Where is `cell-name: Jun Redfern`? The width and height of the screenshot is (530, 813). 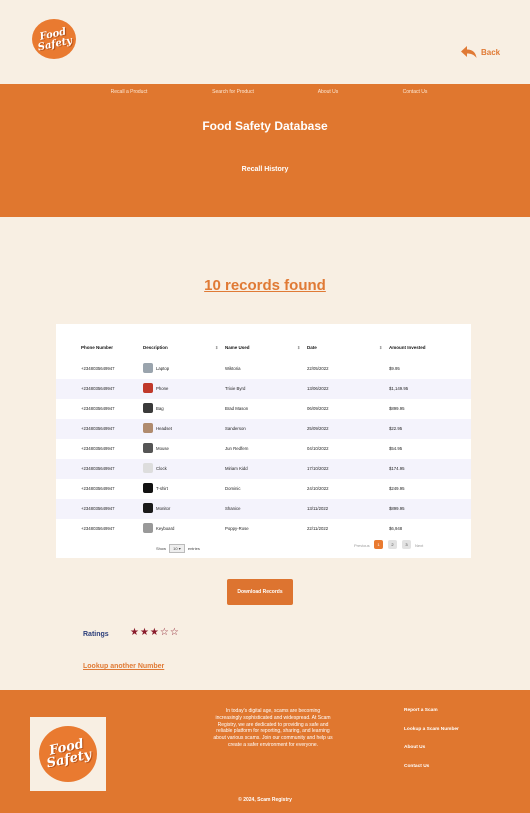 cell-name: Jun Redfern is located at coordinates (237, 448).